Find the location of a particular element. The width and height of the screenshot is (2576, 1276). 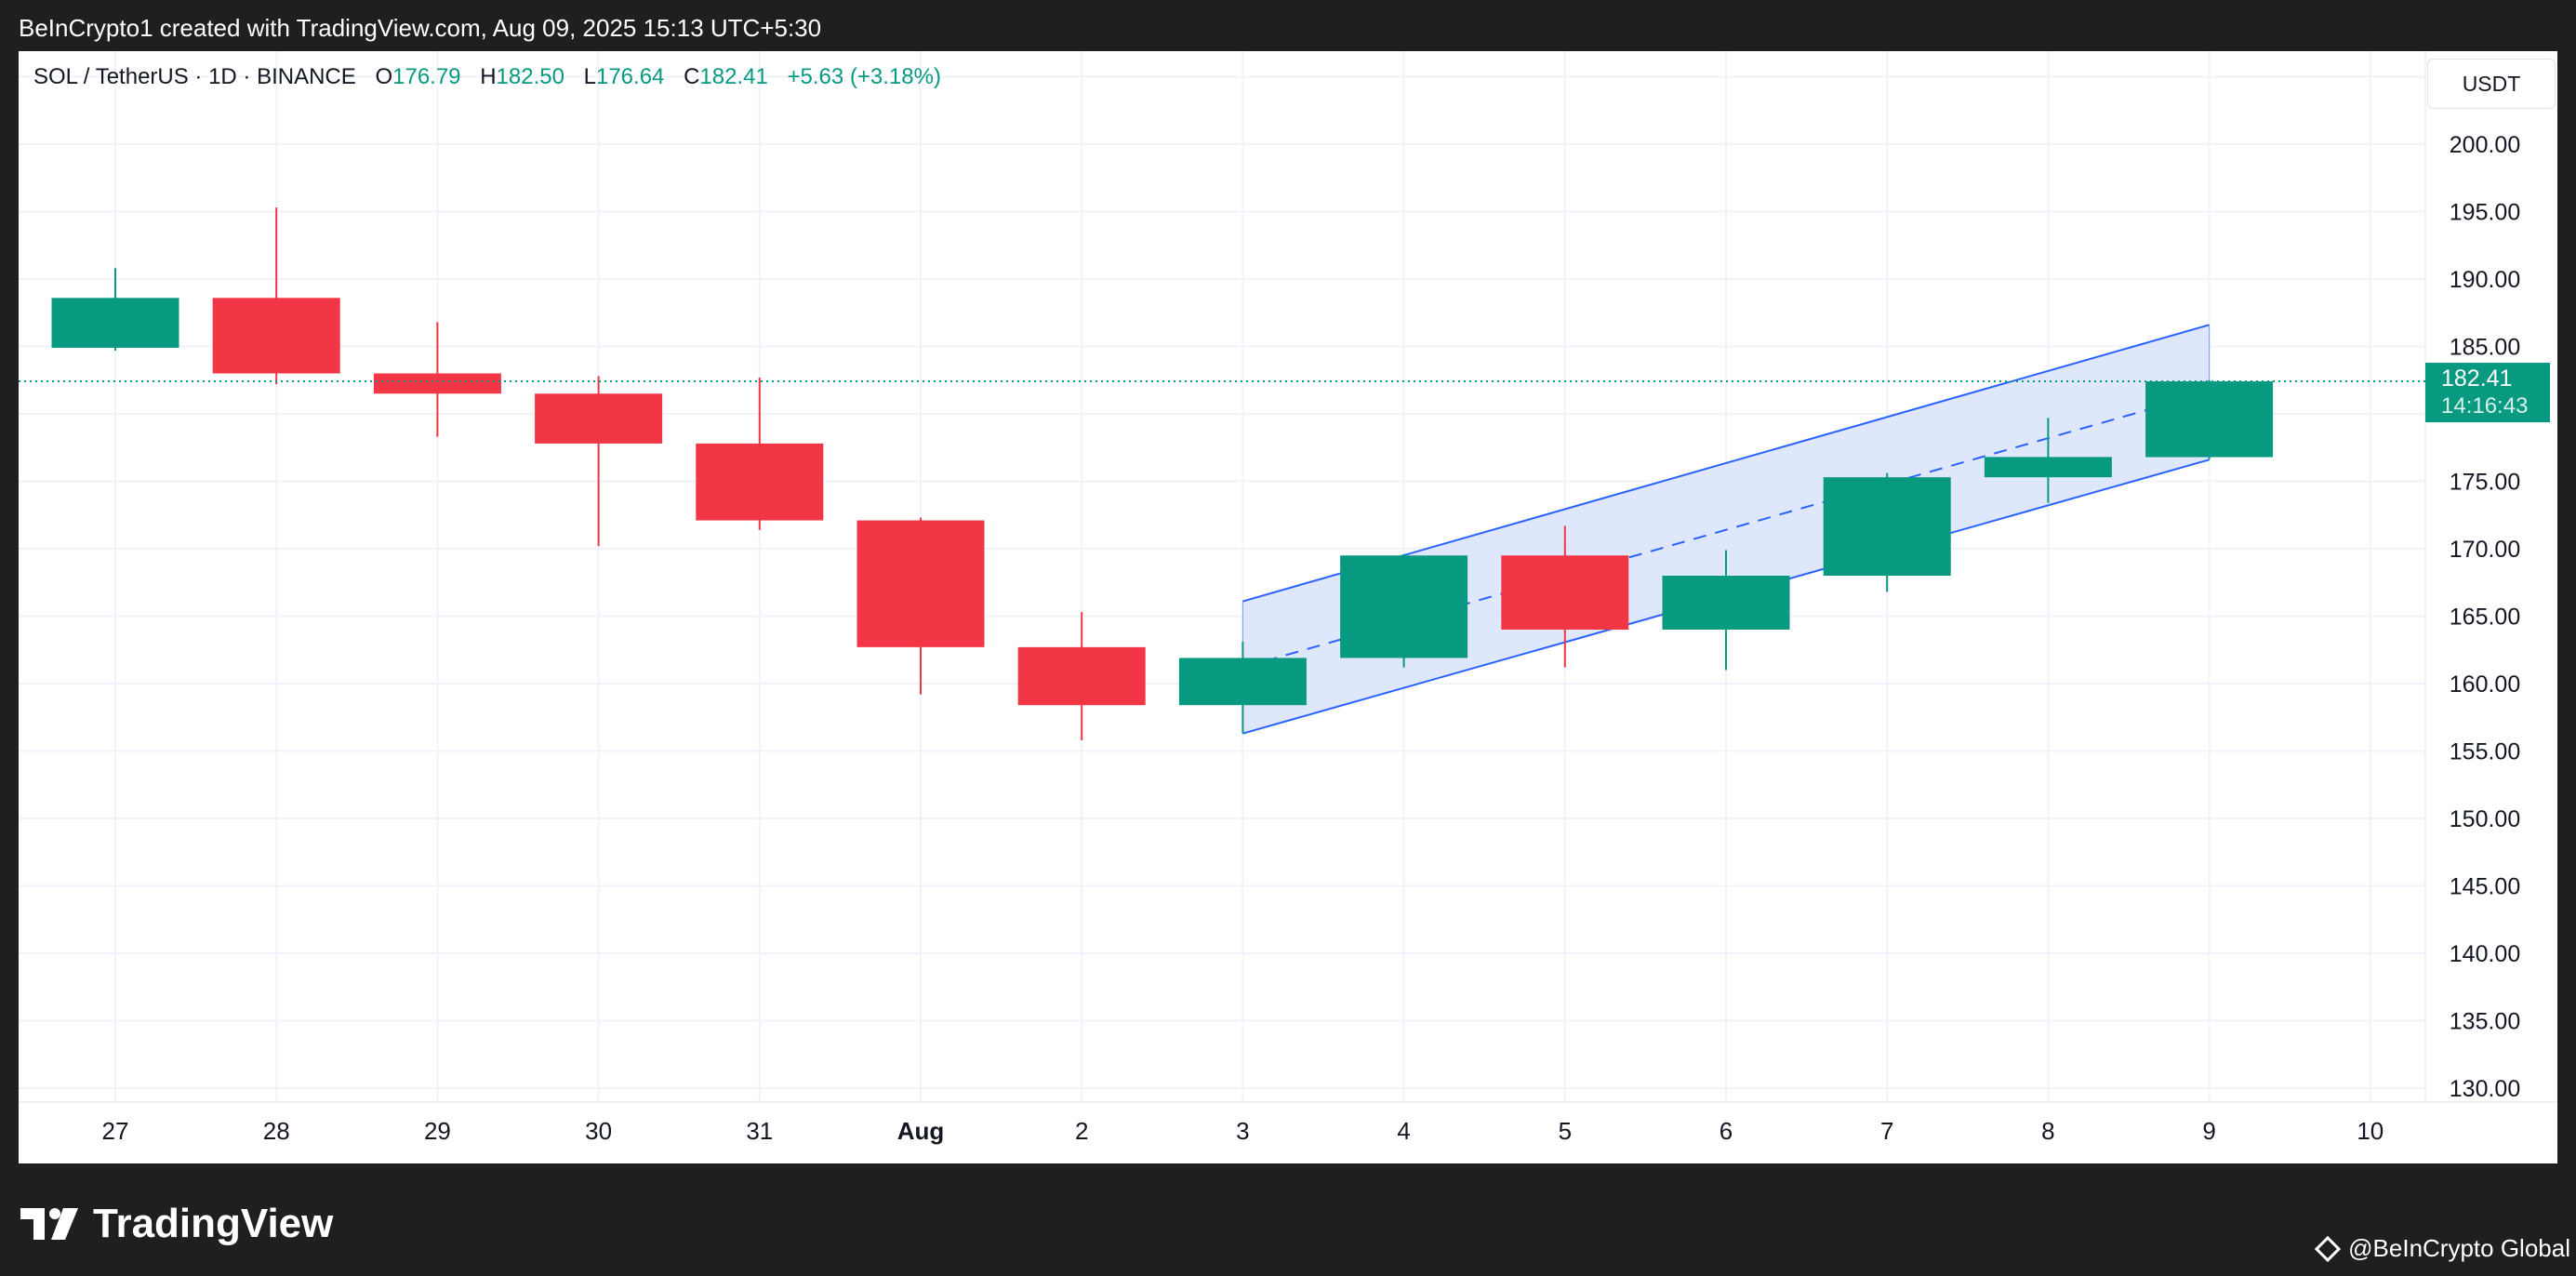

beincrypto-diamond-icon is located at coordinates (2328, 1248).